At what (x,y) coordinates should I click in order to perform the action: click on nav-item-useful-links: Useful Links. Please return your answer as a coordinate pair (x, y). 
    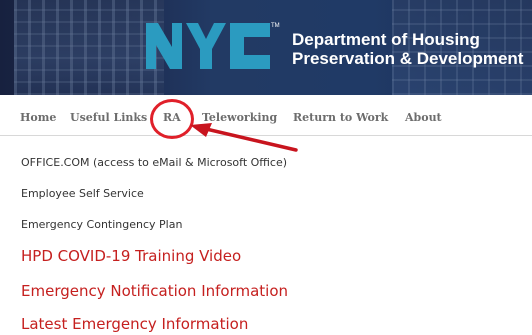
    Looking at the image, I should click on (108, 117).